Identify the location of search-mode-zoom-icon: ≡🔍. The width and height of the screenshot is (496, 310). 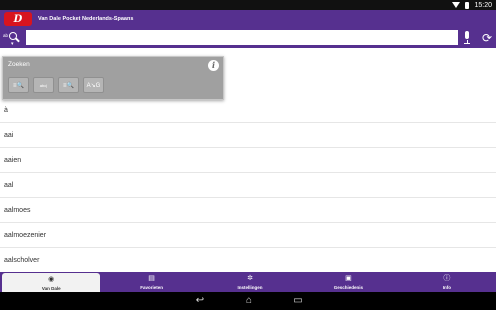
(18, 85).